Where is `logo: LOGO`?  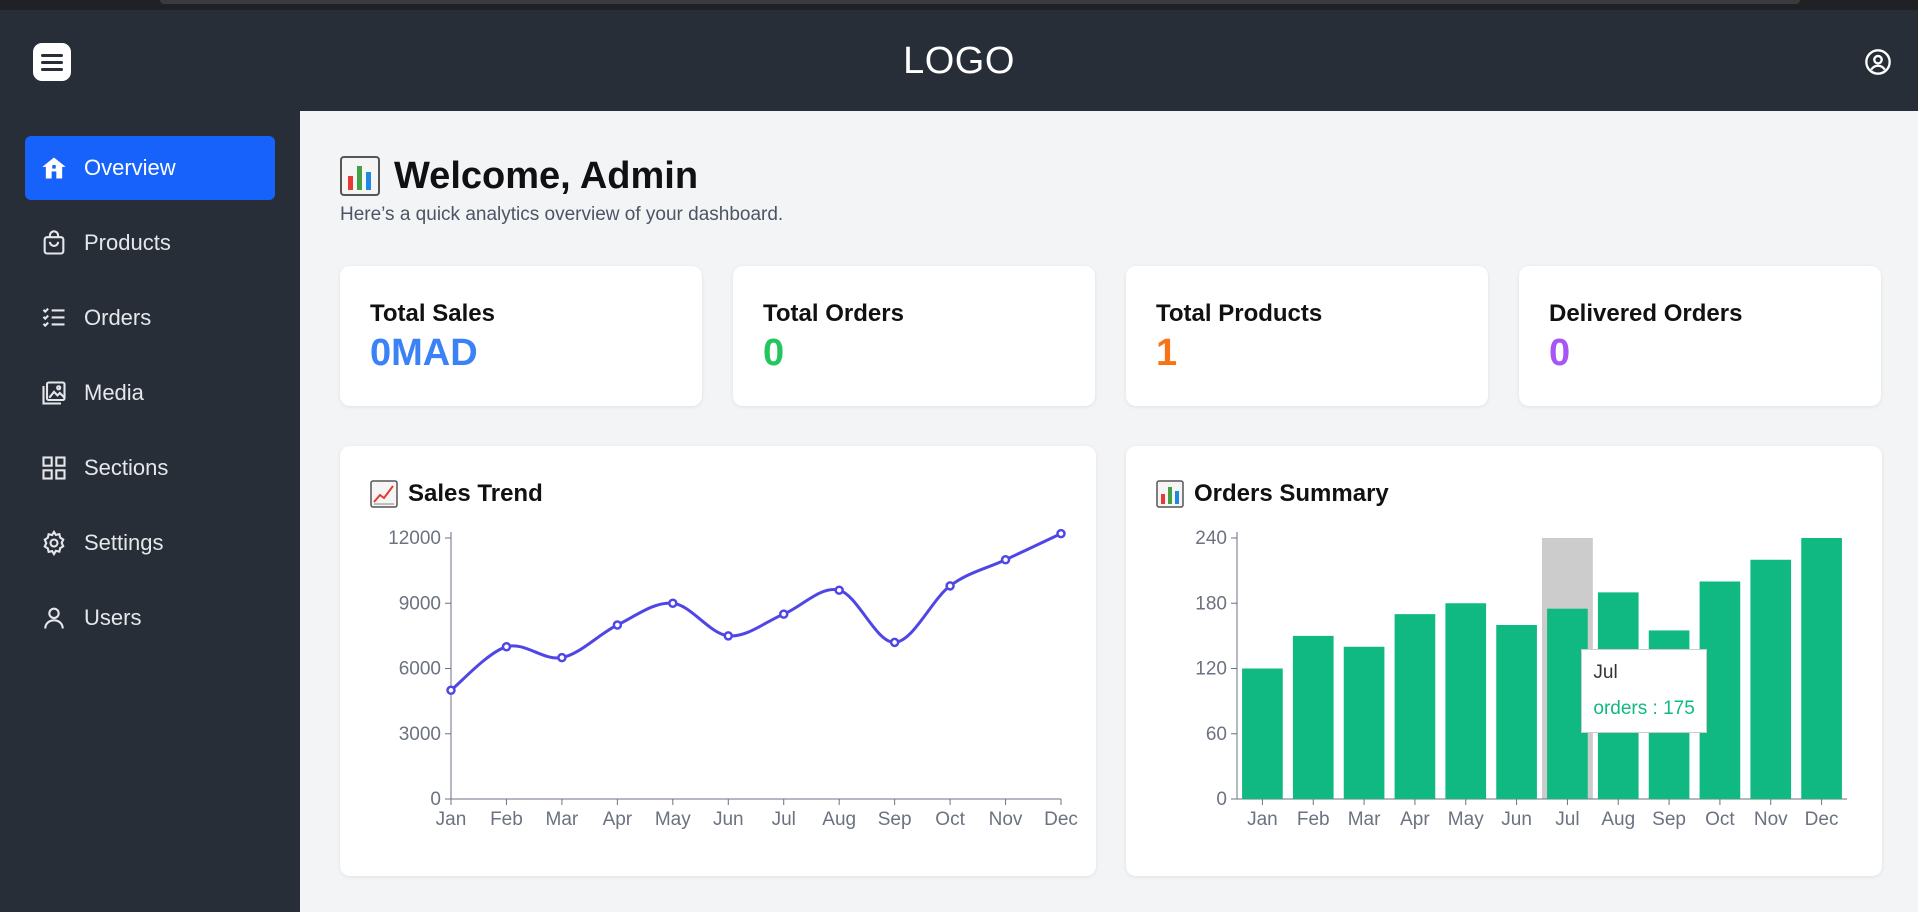
logo: LOGO is located at coordinates (959, 61).